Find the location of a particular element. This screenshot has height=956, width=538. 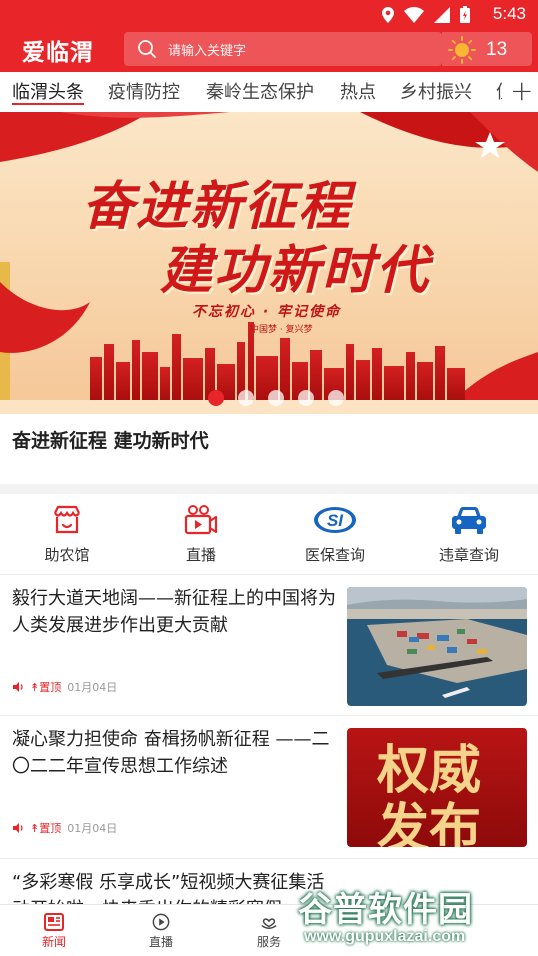

quick-link-label: 违章查询 is located at coordinates (468, 555).